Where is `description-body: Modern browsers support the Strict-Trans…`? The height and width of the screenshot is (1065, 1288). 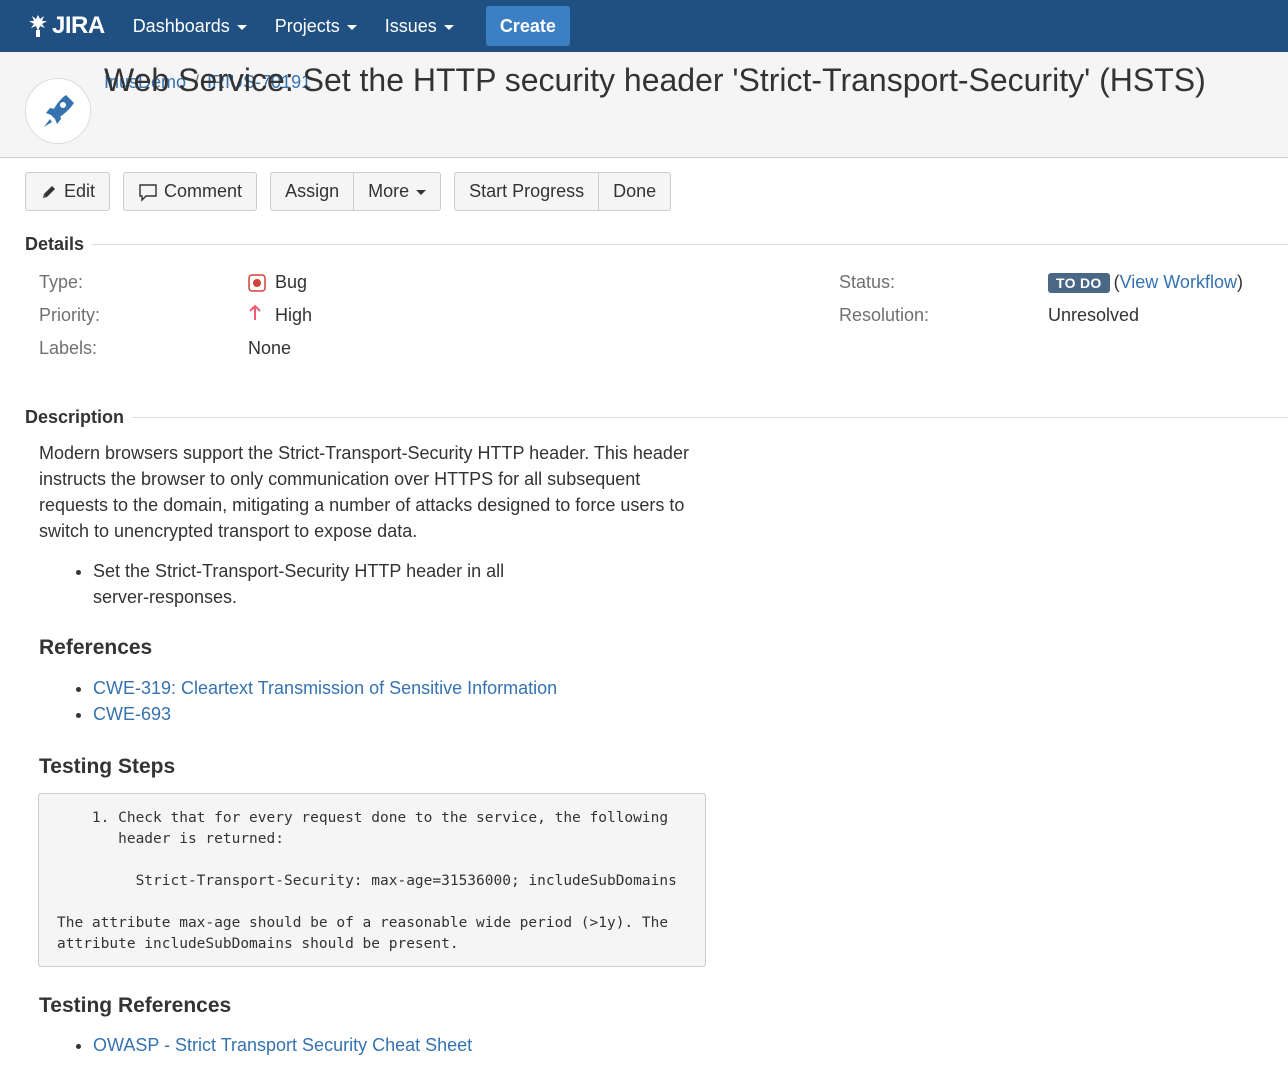 description-body: Modern browsers support the Strict-Trans… is located at coordinates (369, 525).